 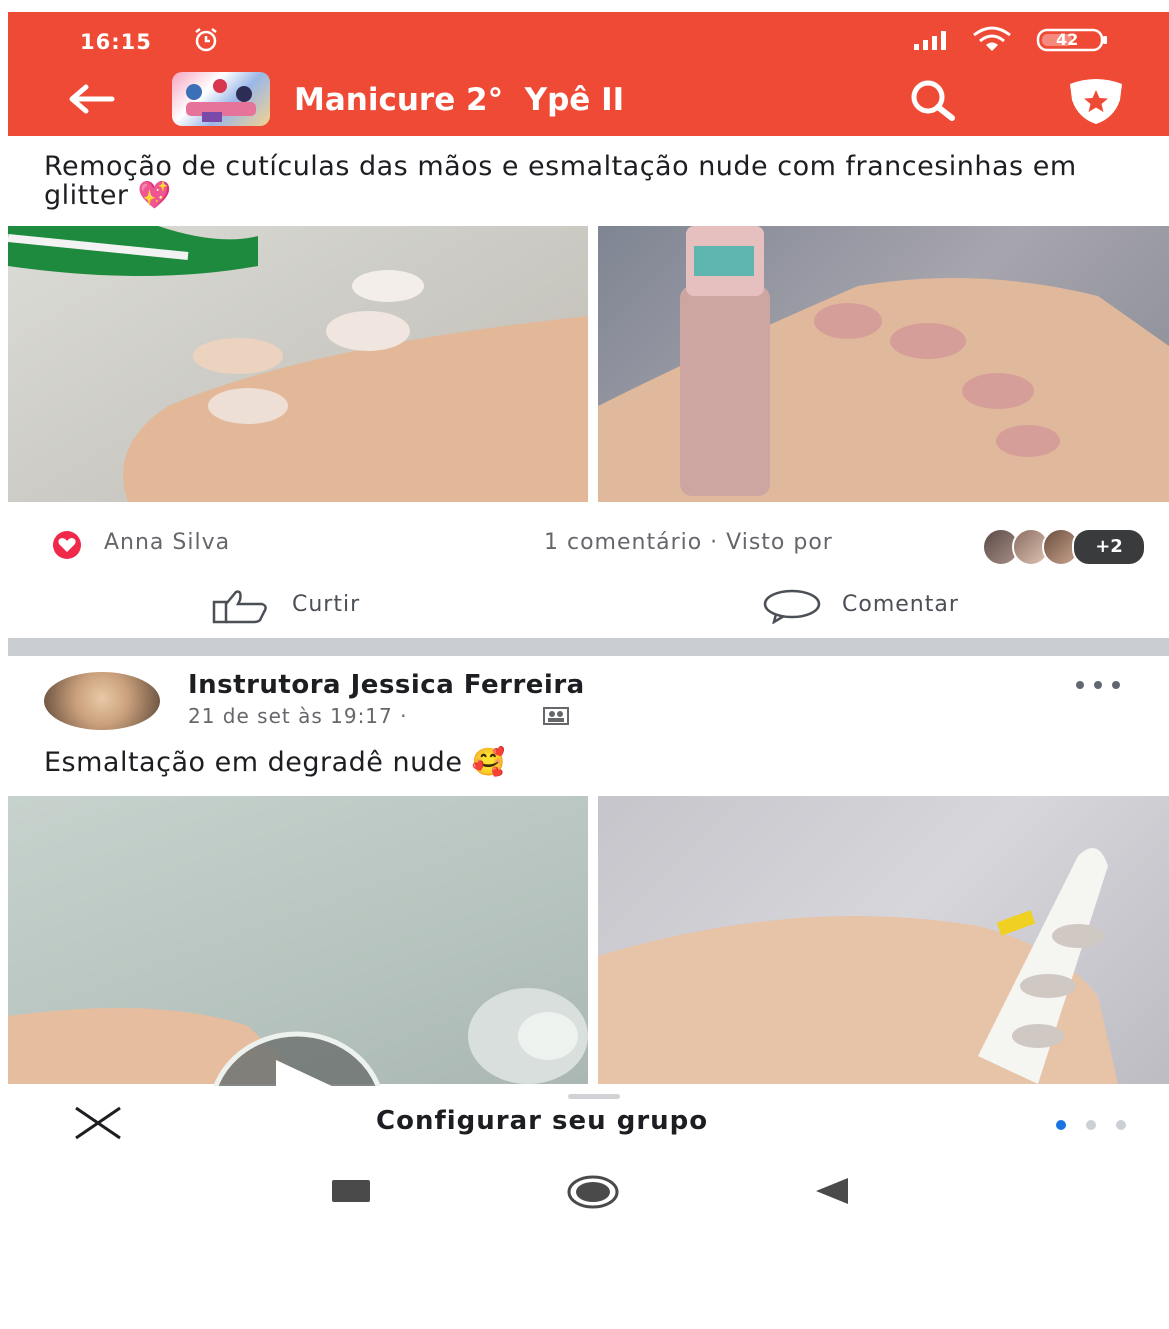 I want to click on sheet-title: Configurar seu grupo, so click(x=542, y=1121).